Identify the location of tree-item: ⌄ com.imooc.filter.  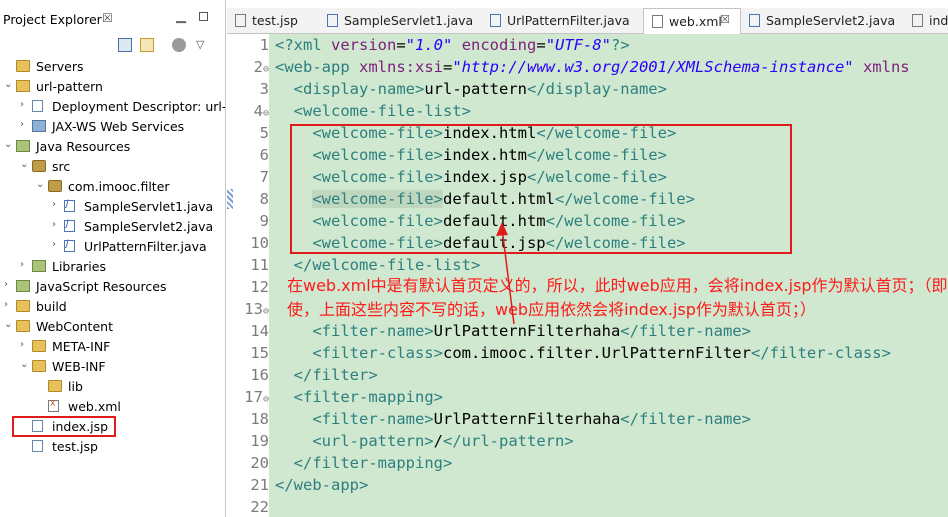
(112, 186).